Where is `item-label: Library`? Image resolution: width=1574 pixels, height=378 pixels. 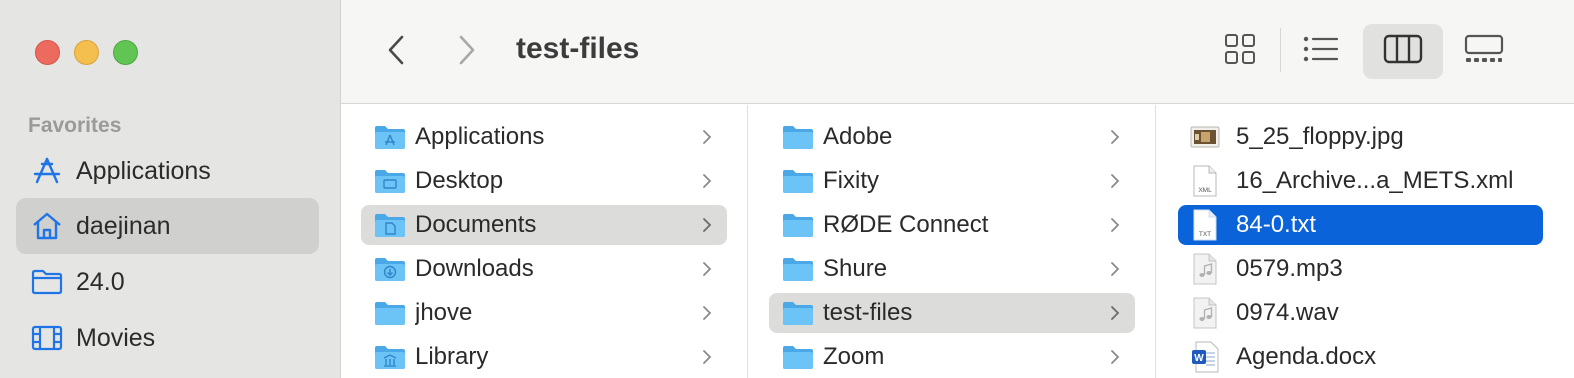
item-label: Library is located at coordinates (452, 356).